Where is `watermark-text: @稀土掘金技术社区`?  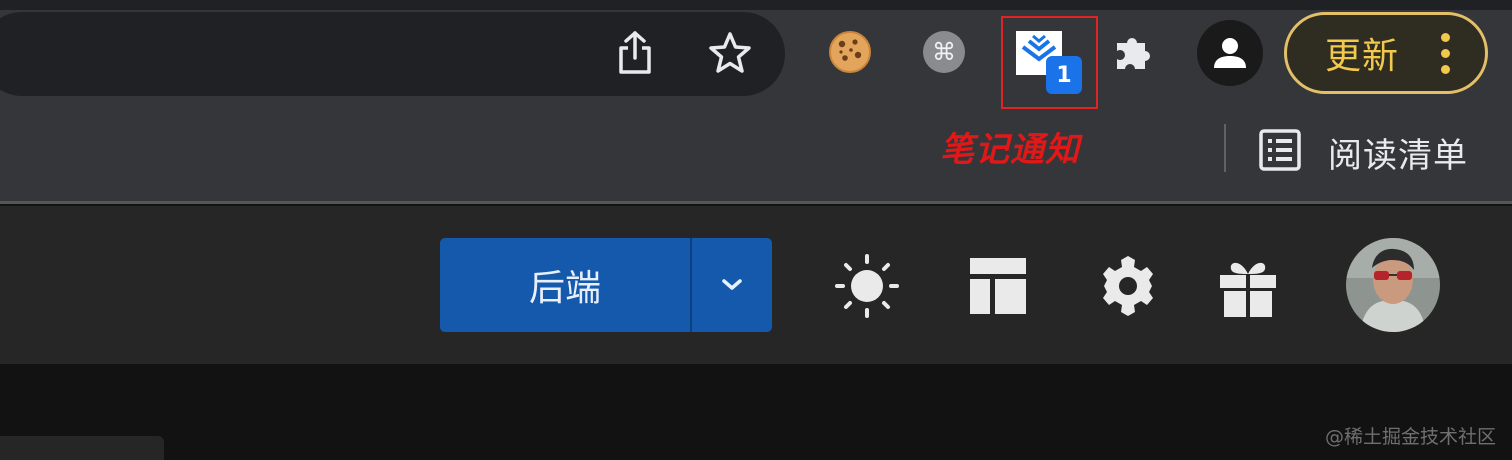 watermark-text: @稀土掘金技术社区 is located at coordinates (1410, 437).